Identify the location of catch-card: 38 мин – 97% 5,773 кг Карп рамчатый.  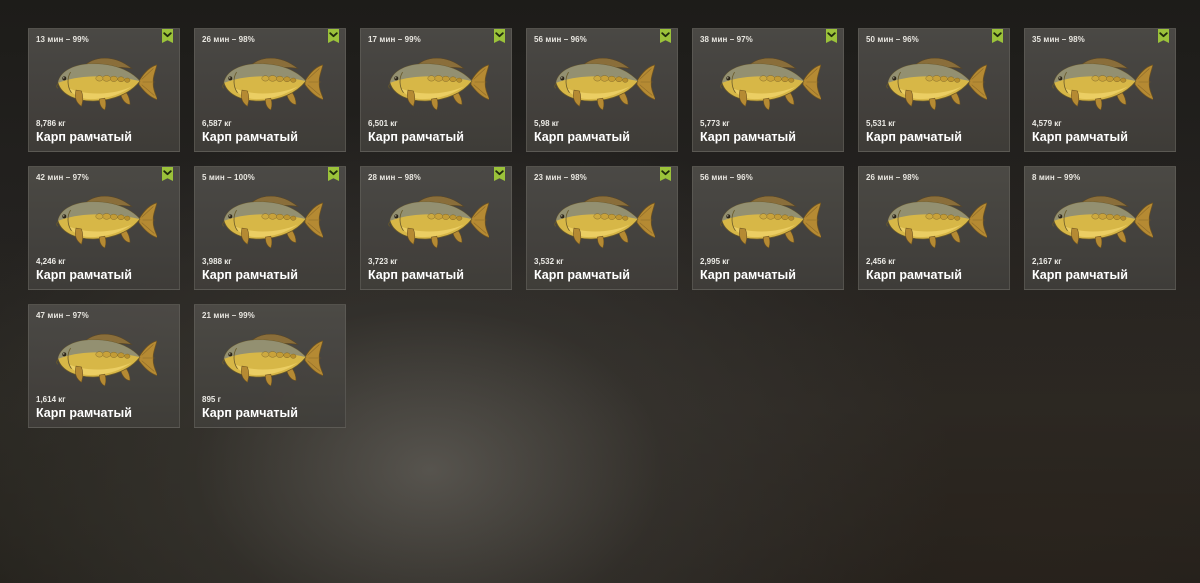
(768, 90).